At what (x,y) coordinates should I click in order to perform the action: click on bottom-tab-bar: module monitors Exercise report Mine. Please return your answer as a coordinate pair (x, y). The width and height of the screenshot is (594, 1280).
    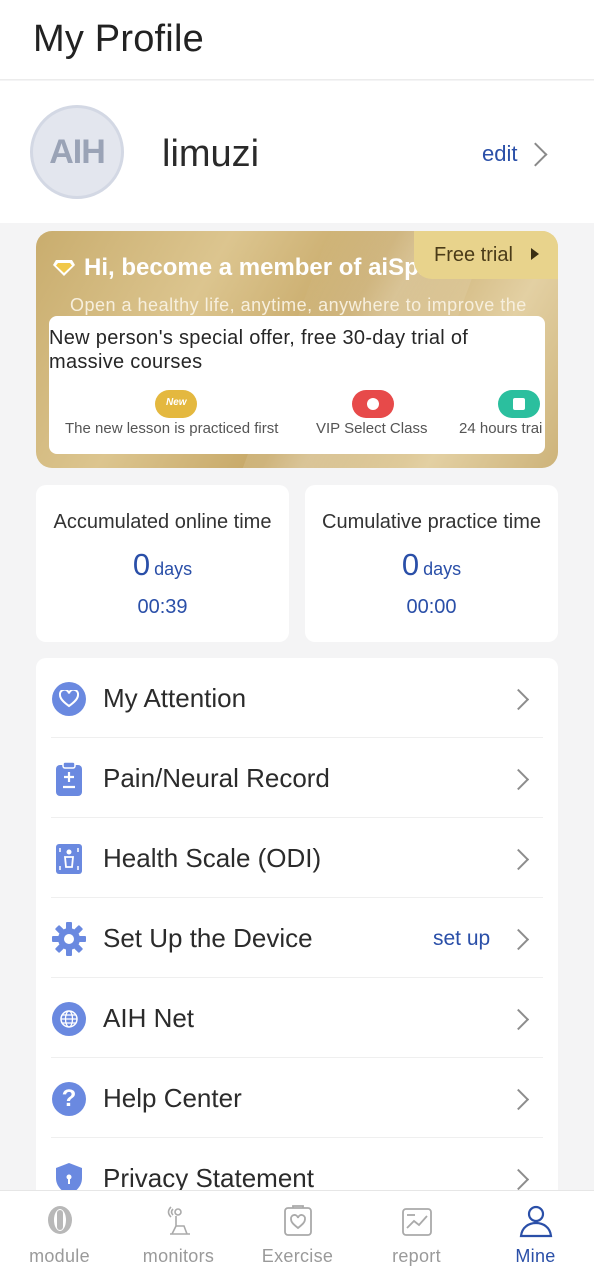
    Looking at the image, I should click on (297, 1235).